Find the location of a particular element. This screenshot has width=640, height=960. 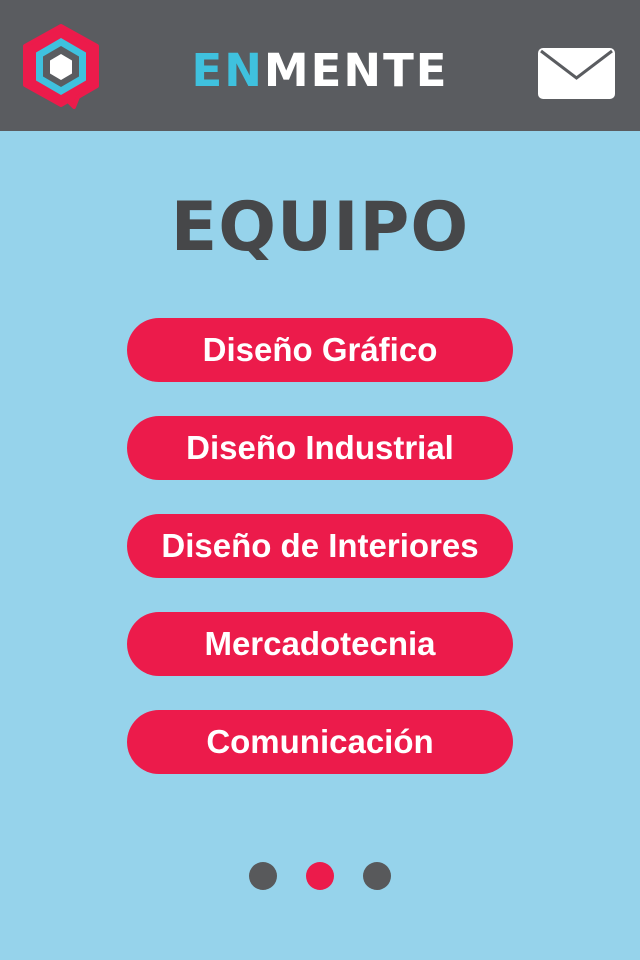

menu-button-diseno-industrial: Diseño Industrial is located at coordinates (320, 448).